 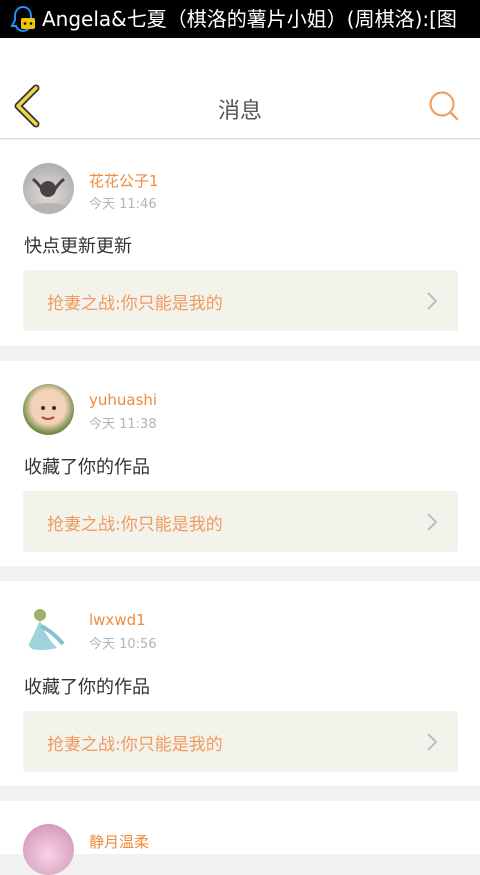 What do you see at coordinates (240, 838) in the screenshot?
I see `message-card: 静月温柔` at bounding box center [240, 838].